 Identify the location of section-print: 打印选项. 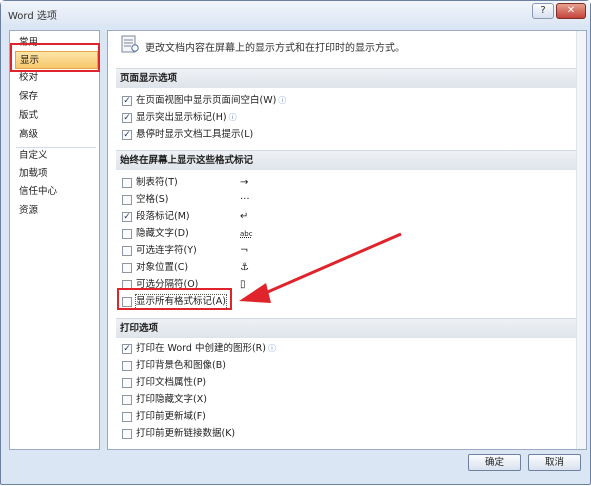
(346, 328).